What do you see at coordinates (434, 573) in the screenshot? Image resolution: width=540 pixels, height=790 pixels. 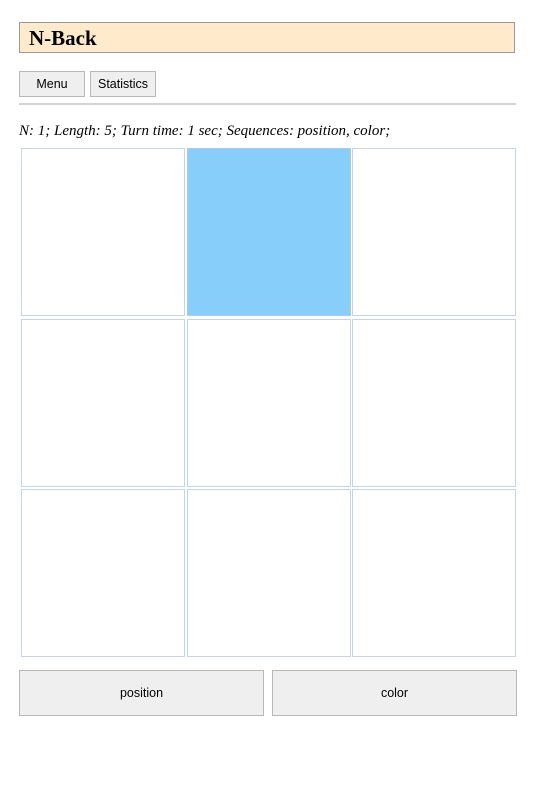 I see `grid-cell-bottom-right` at bounding box center [434, 573].